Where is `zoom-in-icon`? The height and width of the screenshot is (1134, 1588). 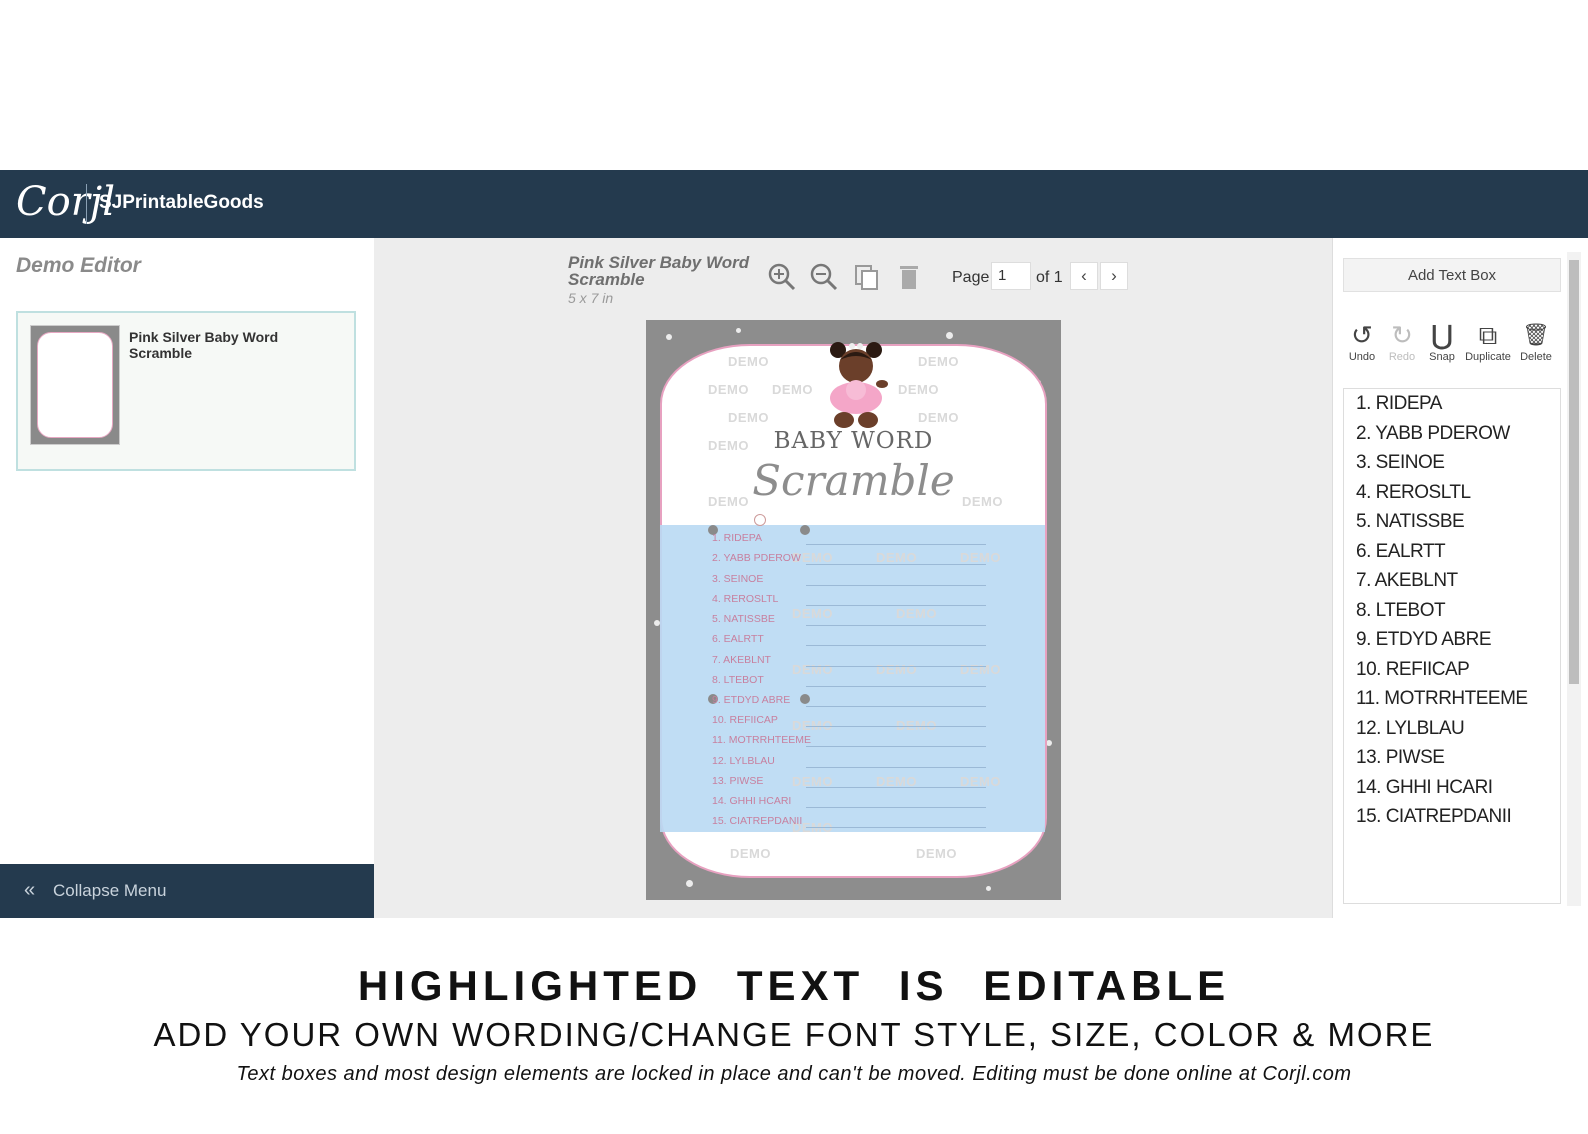 zoom-in-icon is located at coordinates (782, 277).